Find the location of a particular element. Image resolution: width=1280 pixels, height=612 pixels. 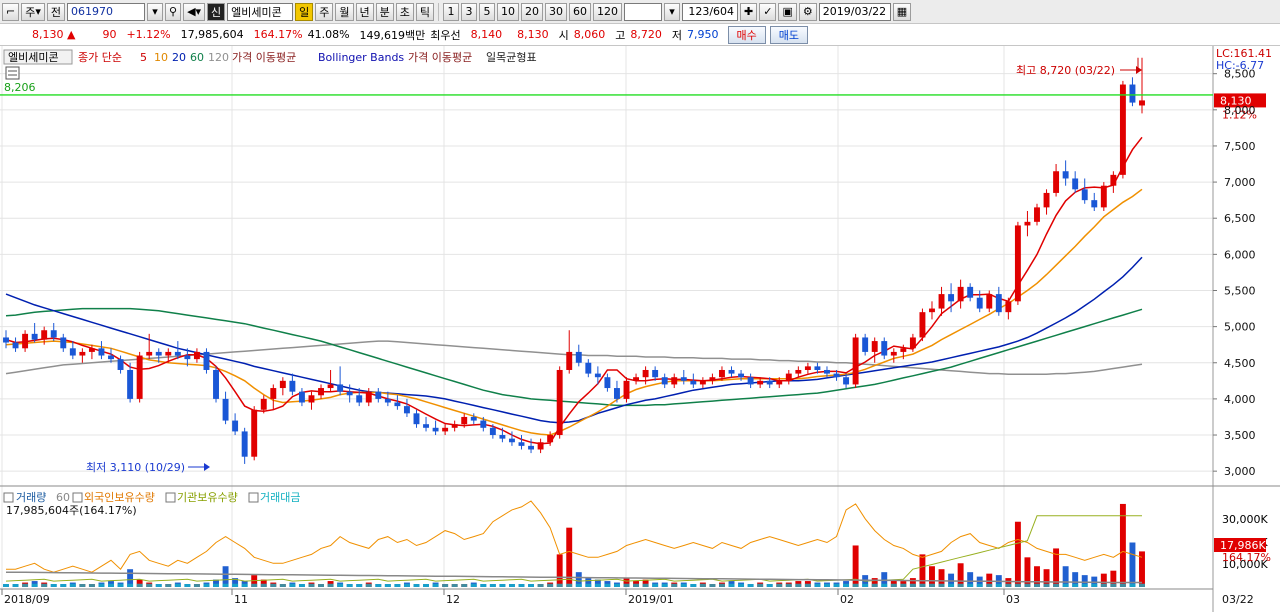

period-button-year: 년 is located at coordinates (364, 11).